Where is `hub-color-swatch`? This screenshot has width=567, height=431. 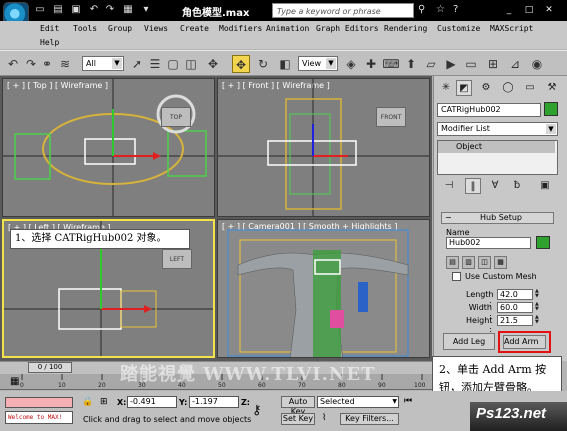 hub-color-swatch is located at coordinates (543, 242).